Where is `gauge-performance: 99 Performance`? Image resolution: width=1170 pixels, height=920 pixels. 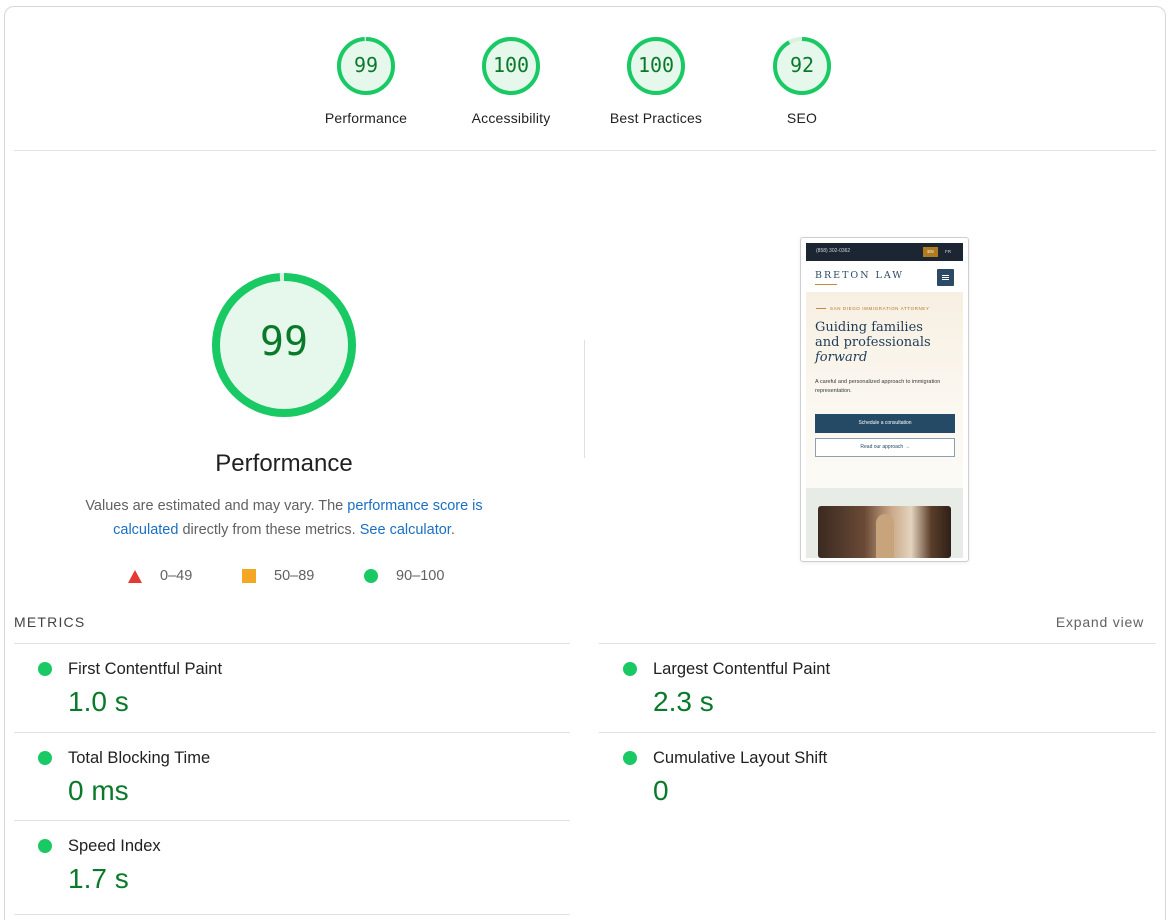 gauge-performance: 99 Performance is located at coordinates (366, 81).